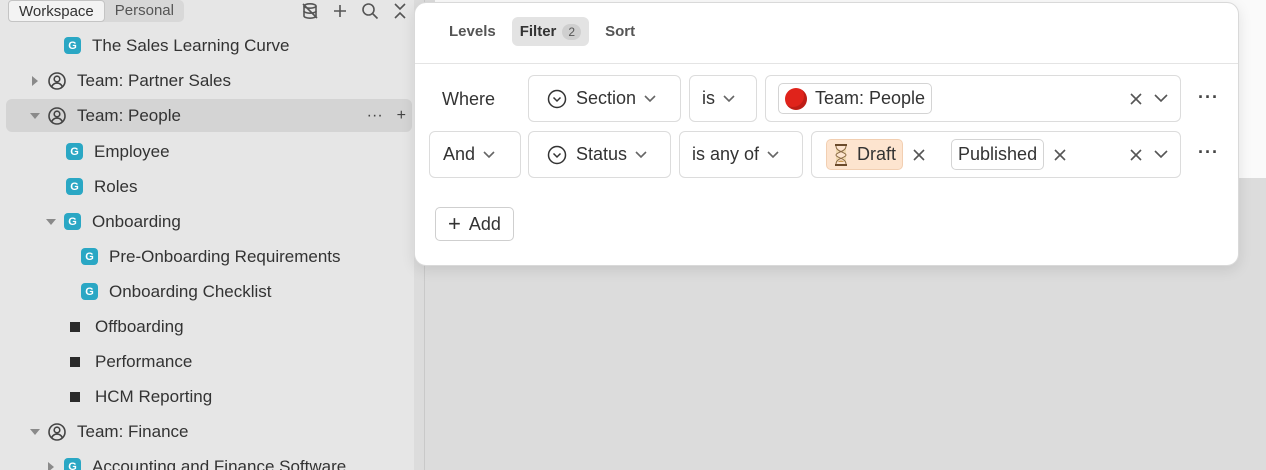 This screenshot has height=470, width=1266. I want to click on operator-label: is any of, so click(726, 154).